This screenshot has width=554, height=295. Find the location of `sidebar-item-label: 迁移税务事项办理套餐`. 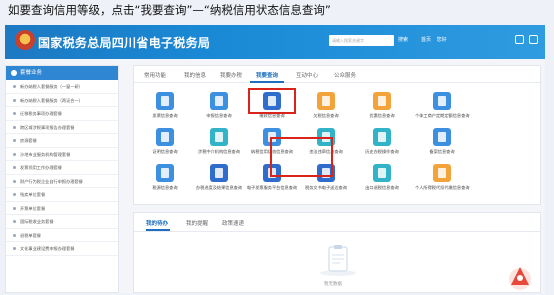

sidebar-item-label: 迁移税务事项办理套餐 is located at coordinates (41, 113).